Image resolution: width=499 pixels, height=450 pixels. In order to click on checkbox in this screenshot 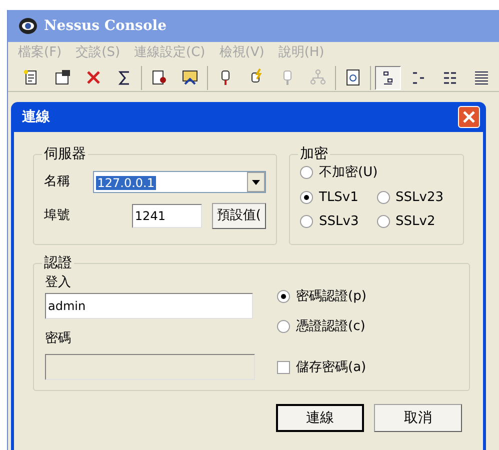, I will do `click(283, 367)`.